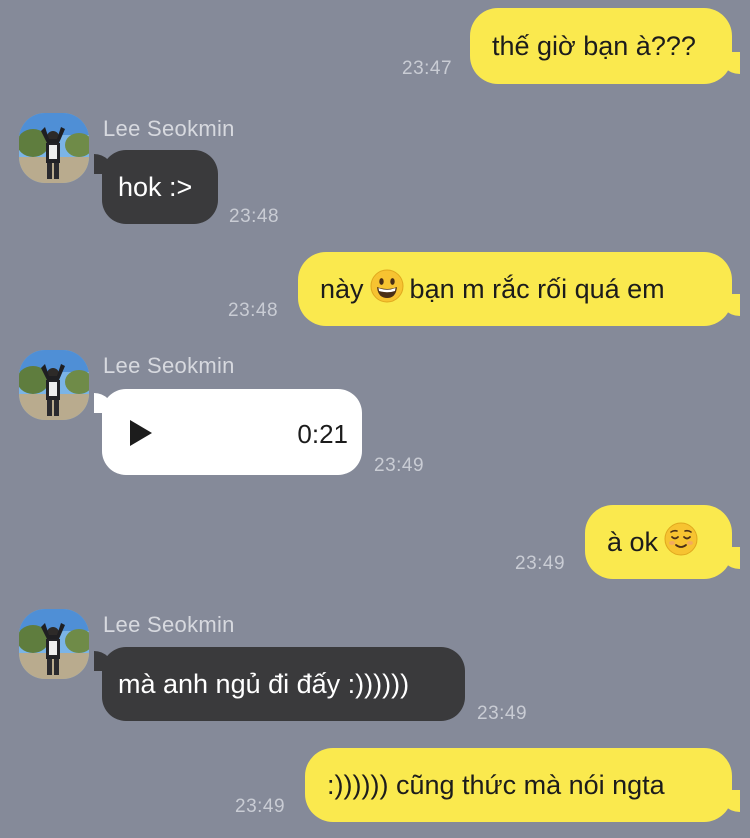 The image size is (750, 838). I want to click on message-timestamp: 23:47, so click(427, 68).